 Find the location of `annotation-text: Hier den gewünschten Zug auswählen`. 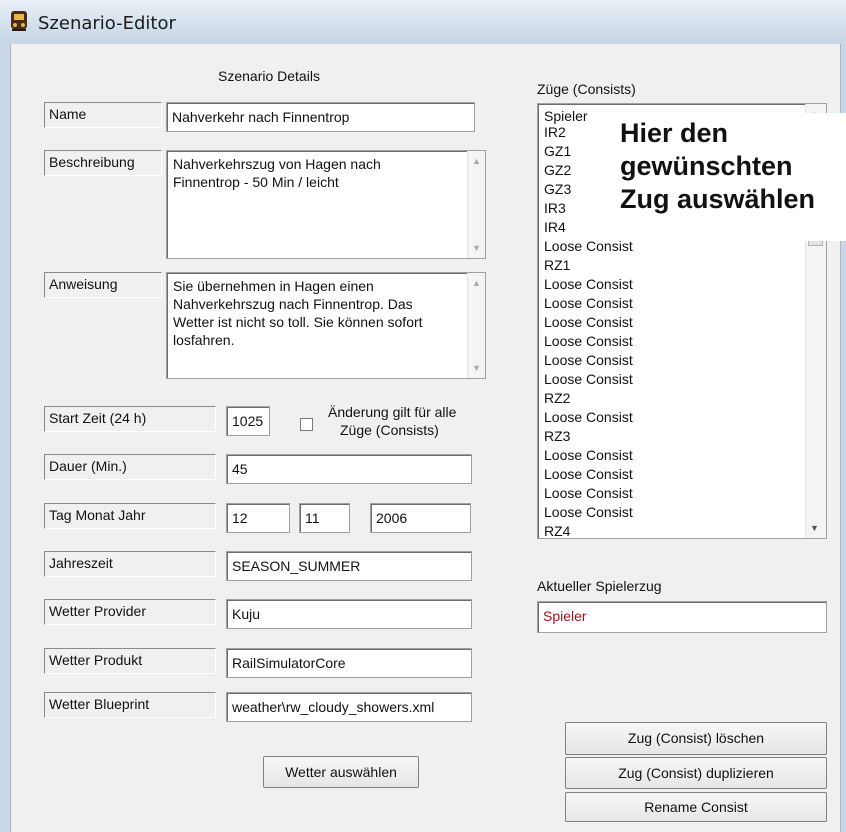

annotation-text: Hier den gewünschten Zug auswählen is located at coordinates (717, 166).